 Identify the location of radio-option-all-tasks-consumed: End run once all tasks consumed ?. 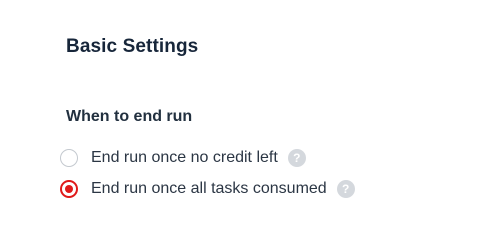
(207, 189).